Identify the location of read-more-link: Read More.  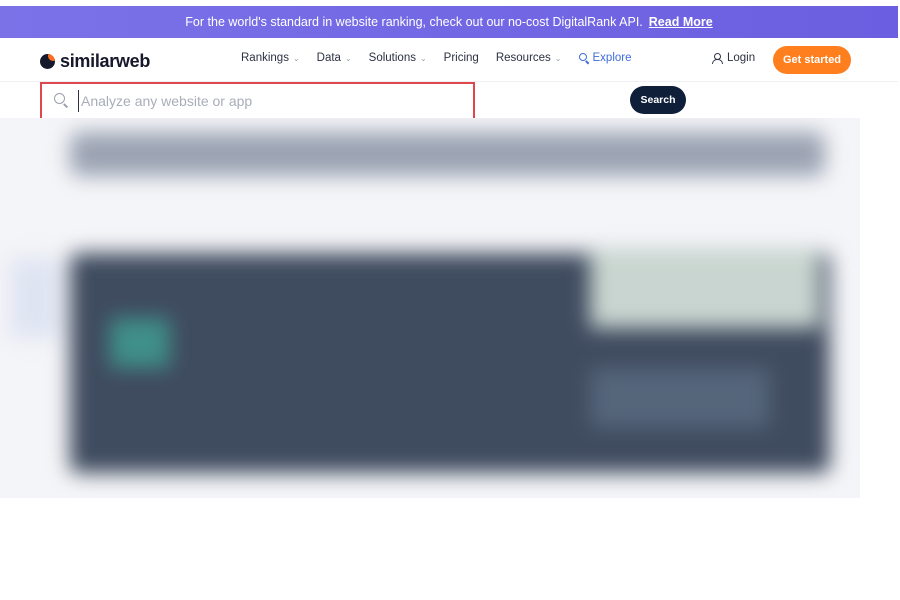
(681, 22).